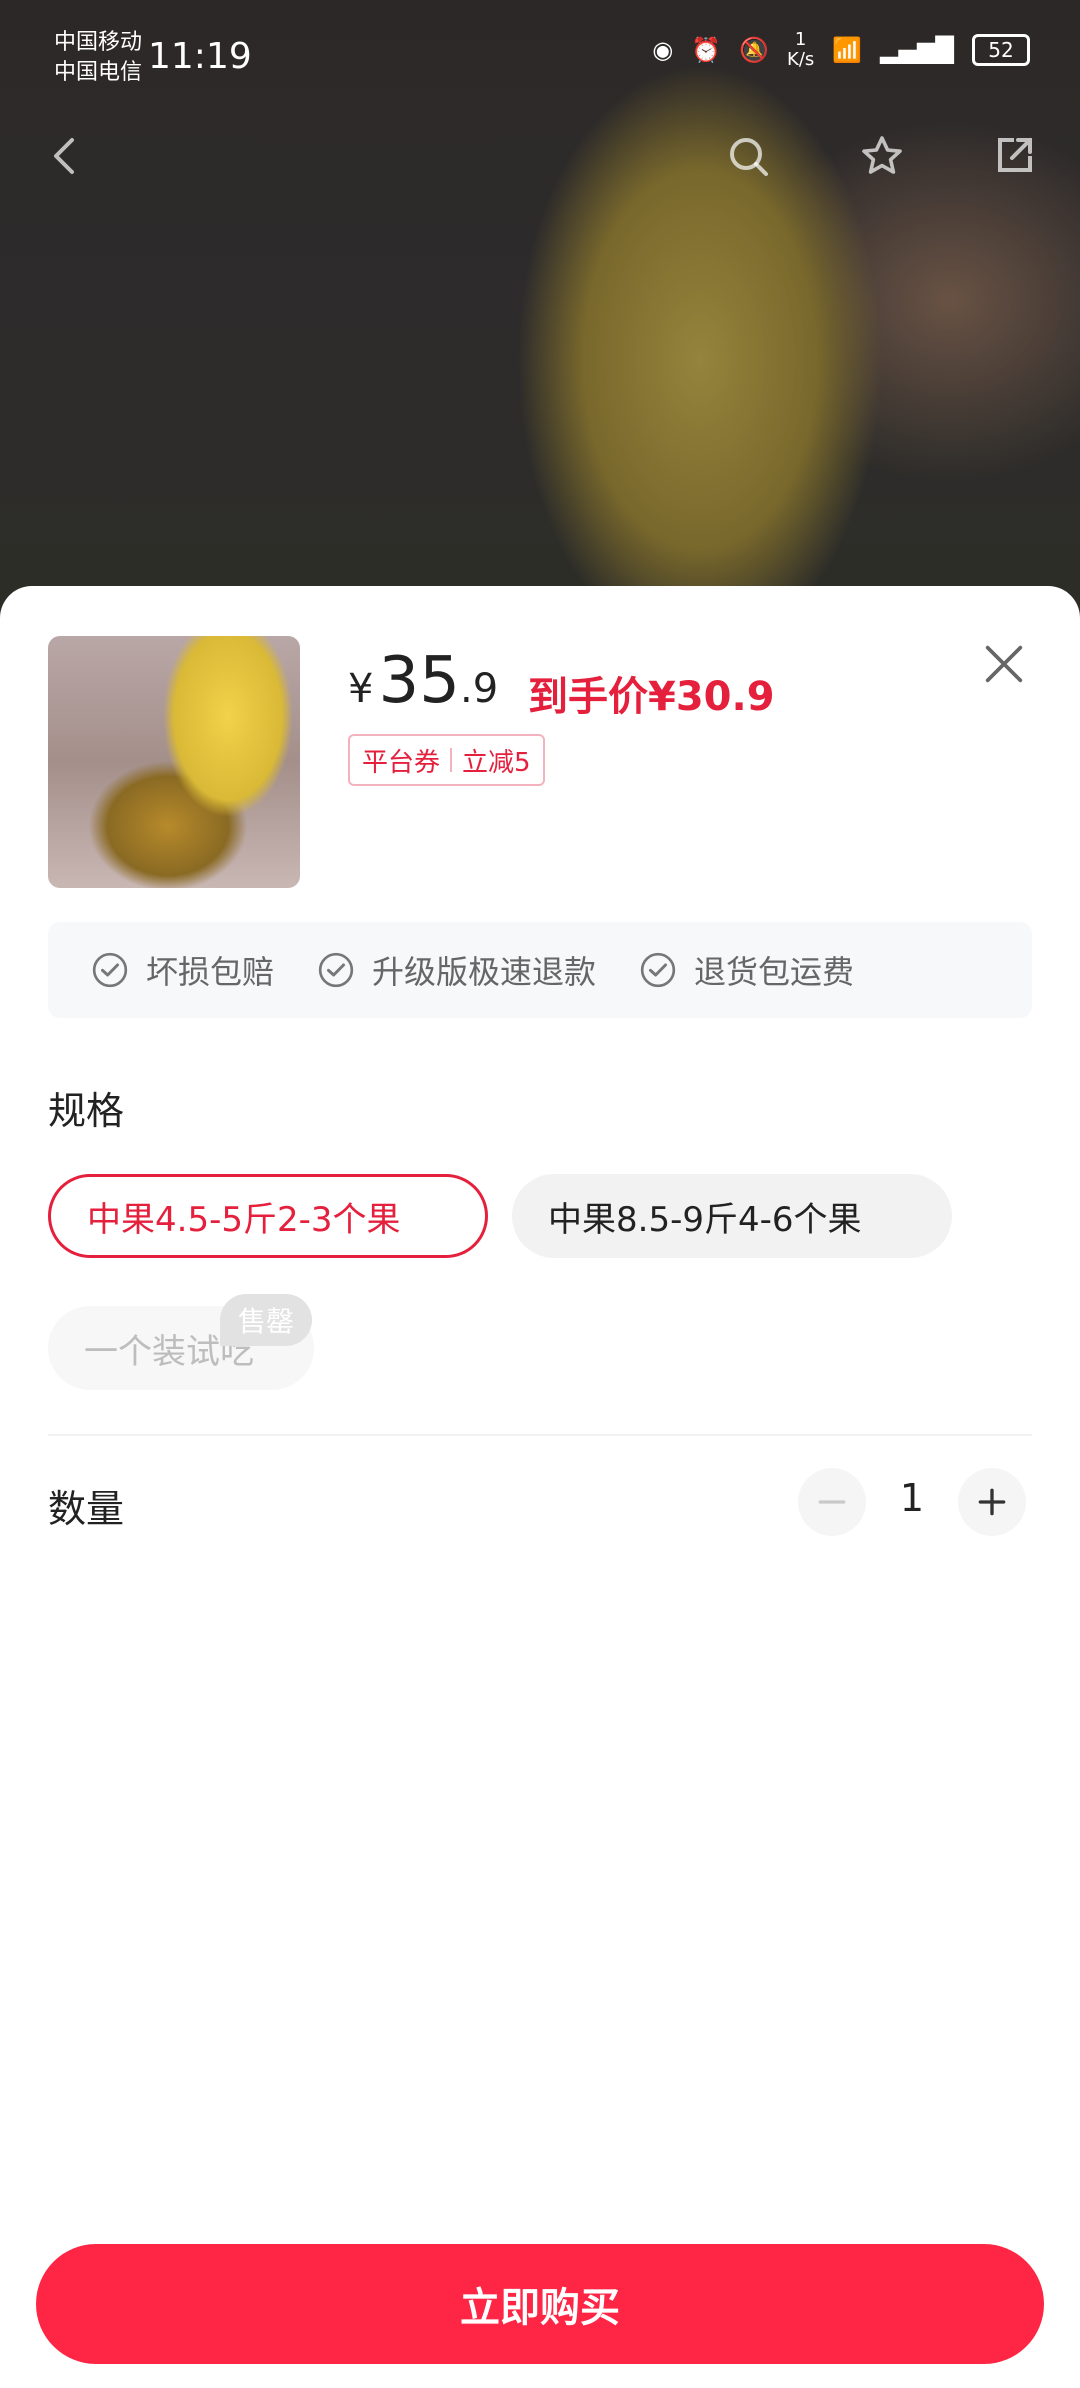 The image size is (1080, 2388). Describe the element at coordinates (540, 2304) in the screenshot. I see `buy-now-button: 立即购买` at that location.